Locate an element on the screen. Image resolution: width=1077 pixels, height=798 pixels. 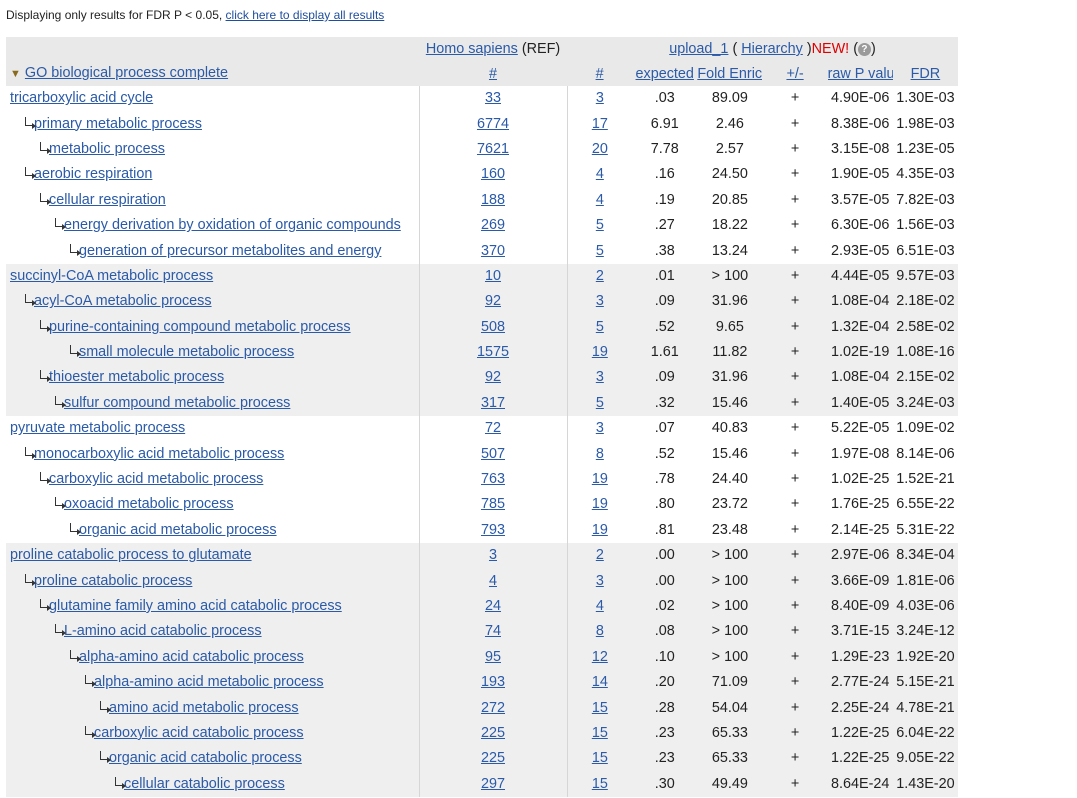
ref-count-link-cell: 4 is located at coordinates (492, 581).